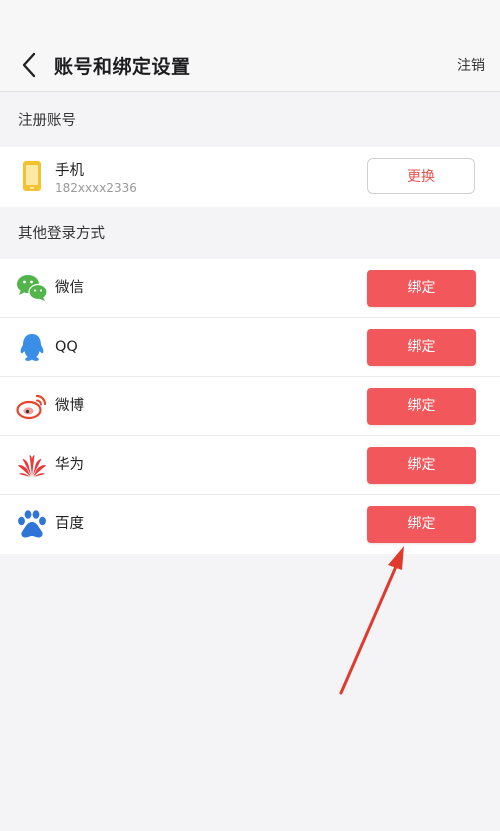  Describe the element at coordinates (250, 46) in the screenshot. I see `header-bar: 账号和绑定设置 注销` at that location.